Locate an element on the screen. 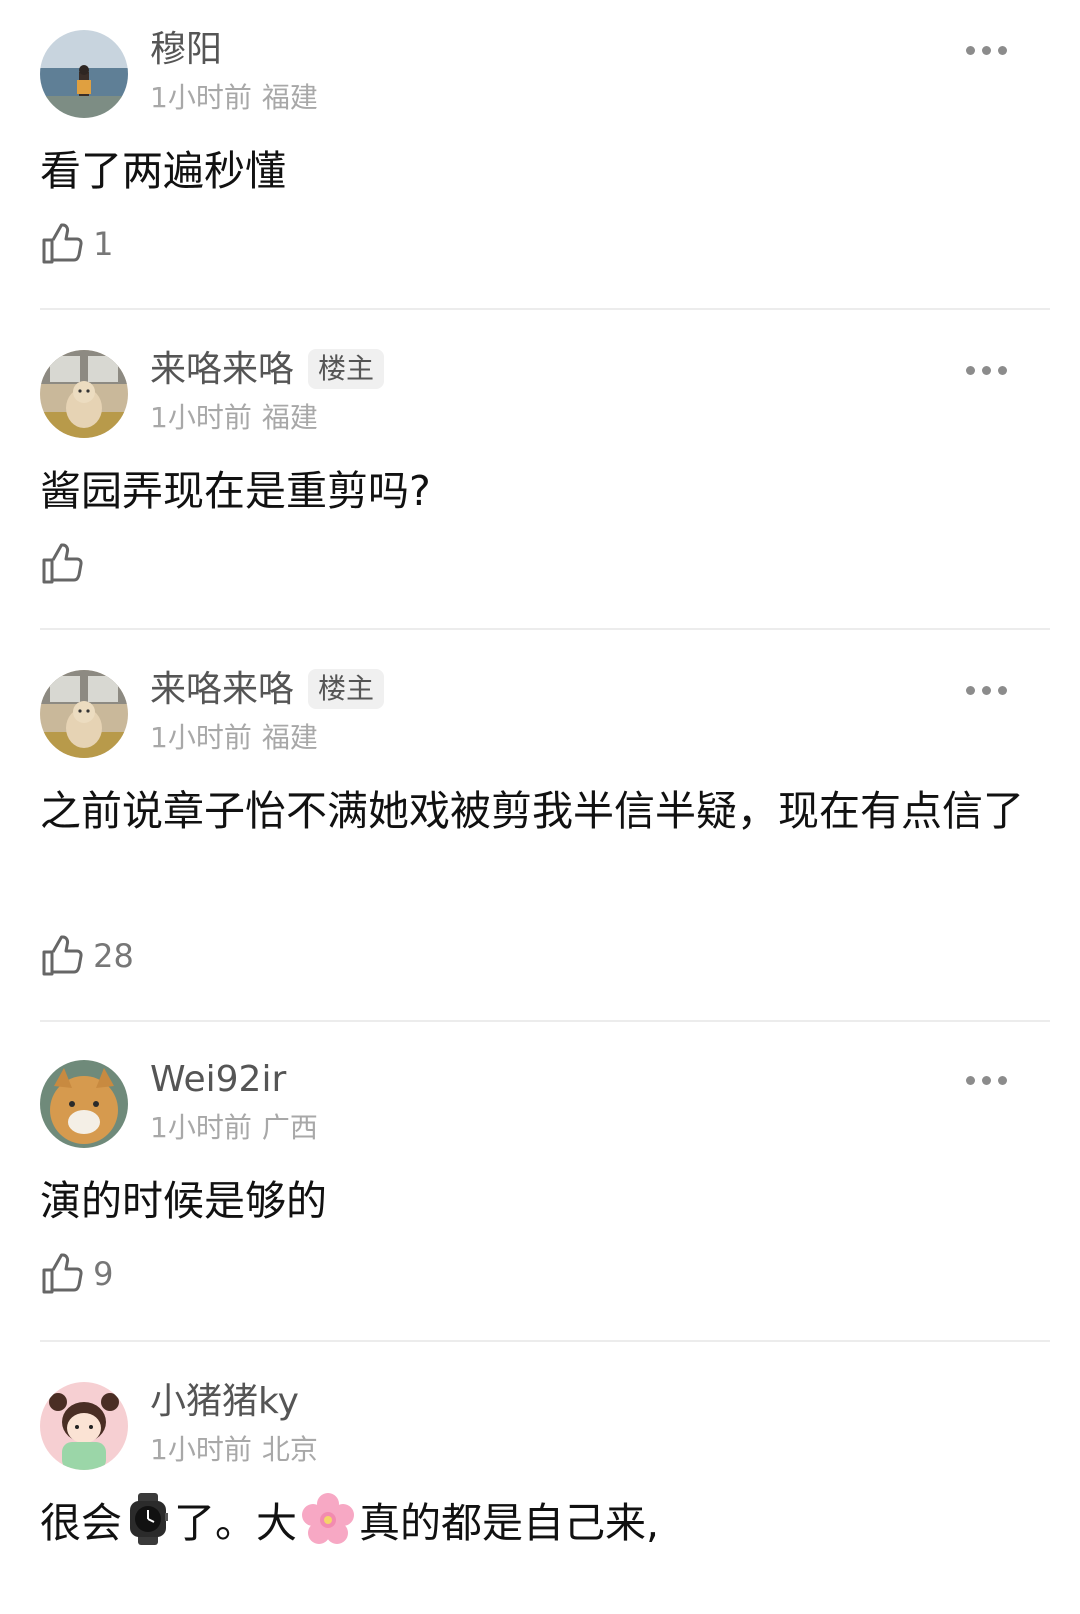 This screenshot has width=1080, height=1614. comment-text-part: 很会 is located at coordinates (81, 1523).